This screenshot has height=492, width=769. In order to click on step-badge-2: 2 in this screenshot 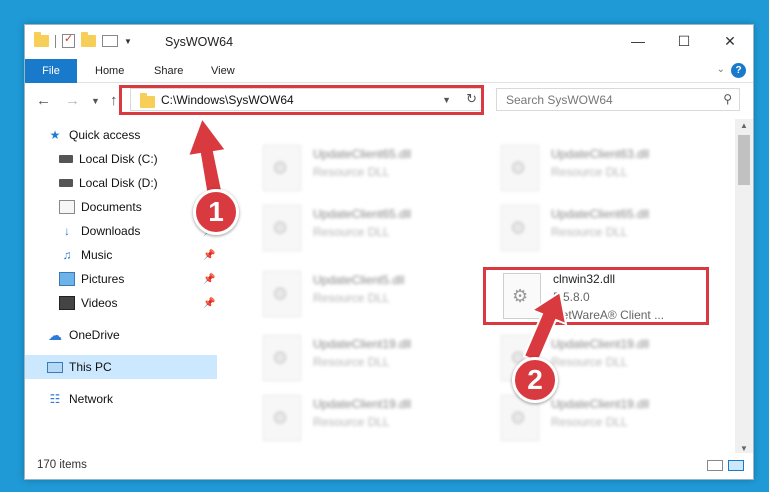, I will do `click(535, 380)`.